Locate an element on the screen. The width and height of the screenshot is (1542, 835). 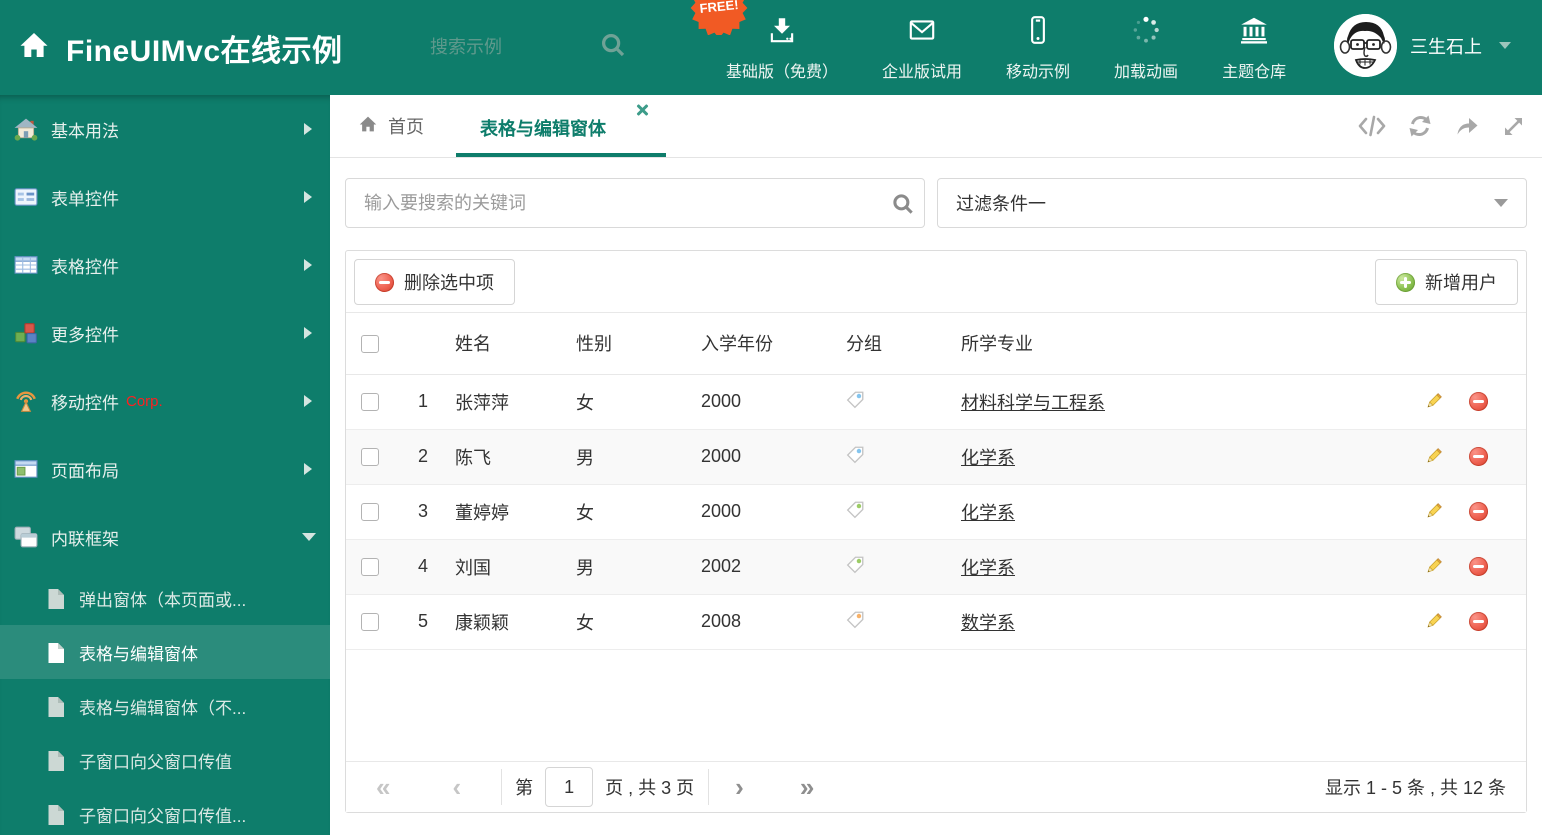
column-header-group: 分组 is located at coordinates (903, 344).